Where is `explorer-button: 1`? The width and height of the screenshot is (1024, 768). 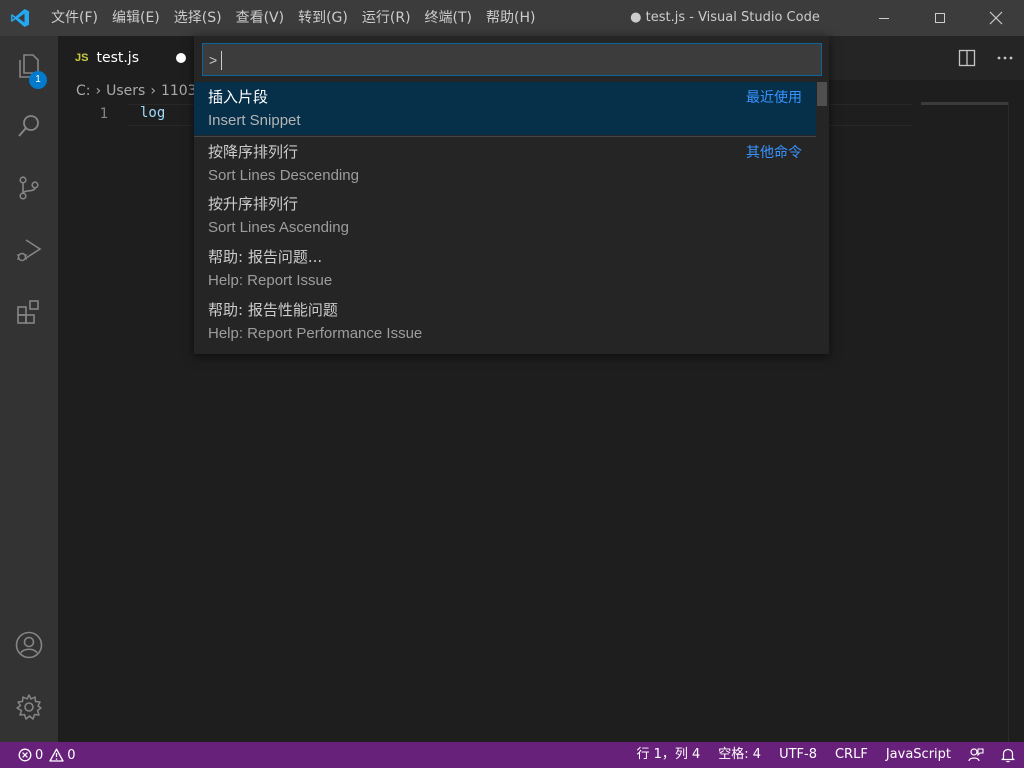
explorer-button: 1 is located at coordinates (29, 66).